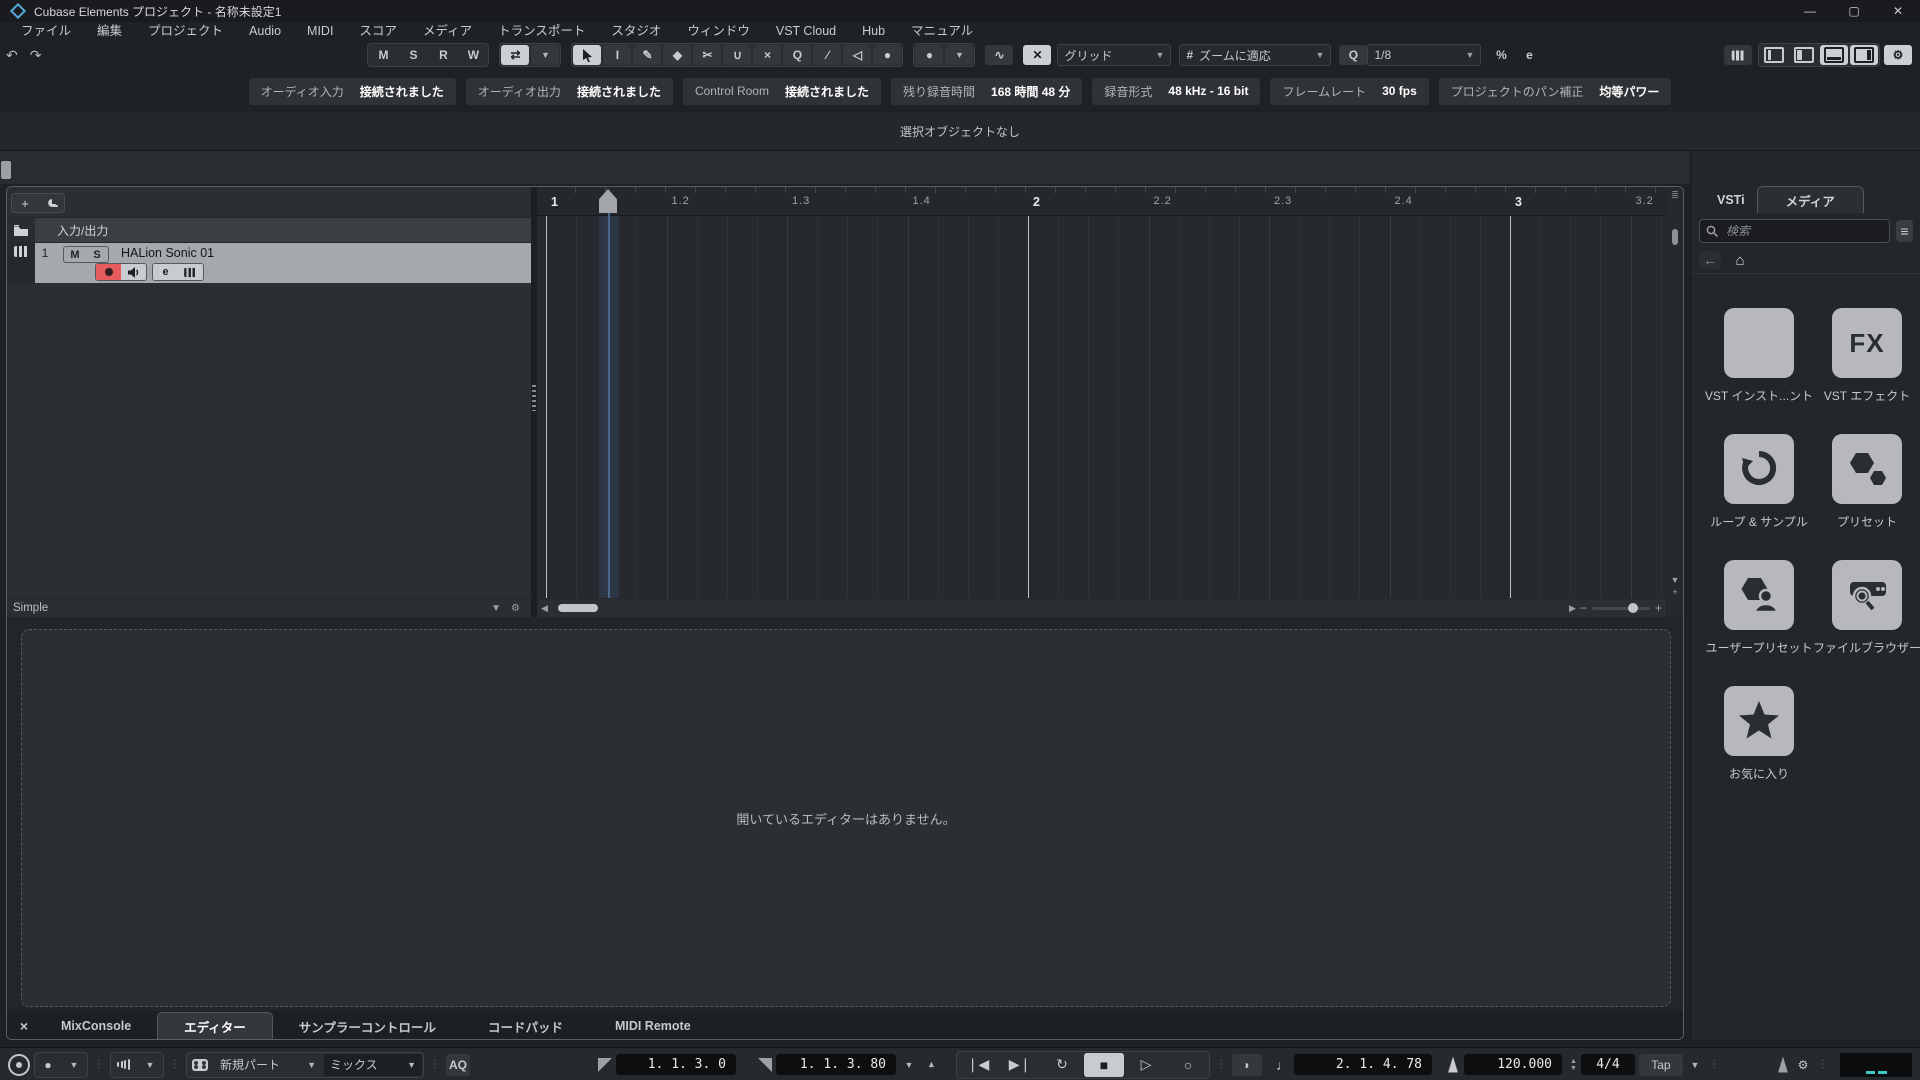 The image size is (1920, 1080). I want to click on lower-zone-toggle, so click(1834, 55).